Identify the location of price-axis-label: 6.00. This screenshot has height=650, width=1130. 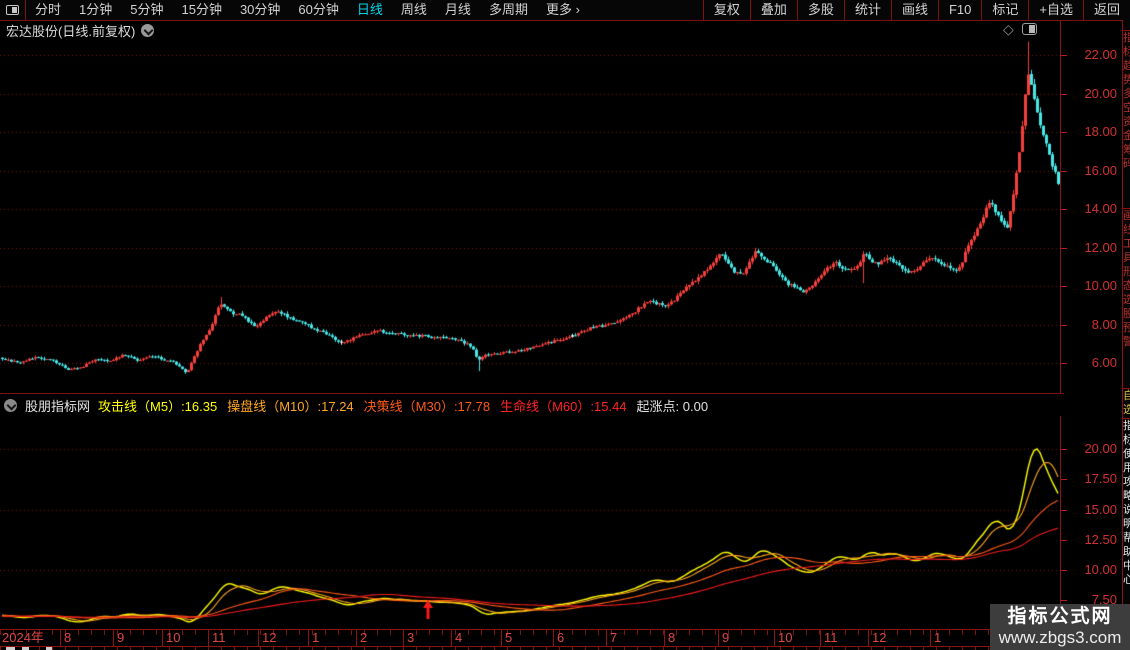
(1104, 362).